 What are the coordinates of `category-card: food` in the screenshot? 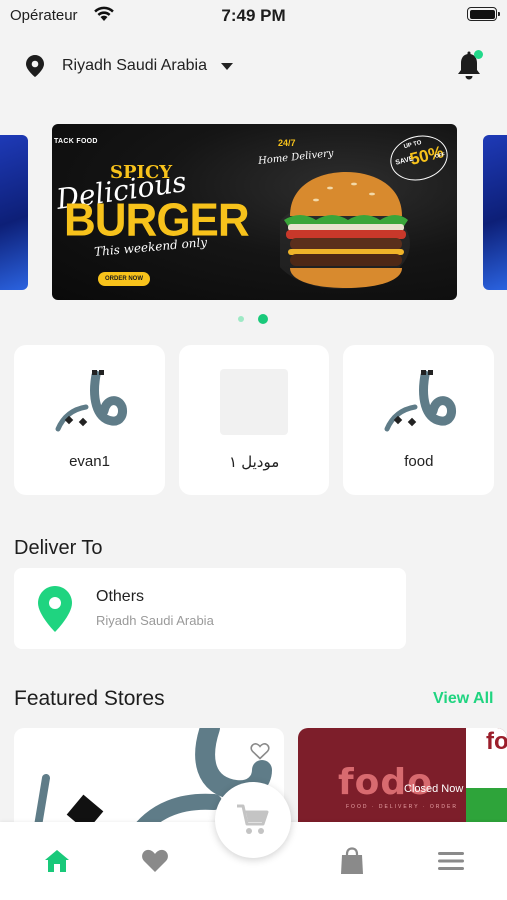 It's located at (419, 420).